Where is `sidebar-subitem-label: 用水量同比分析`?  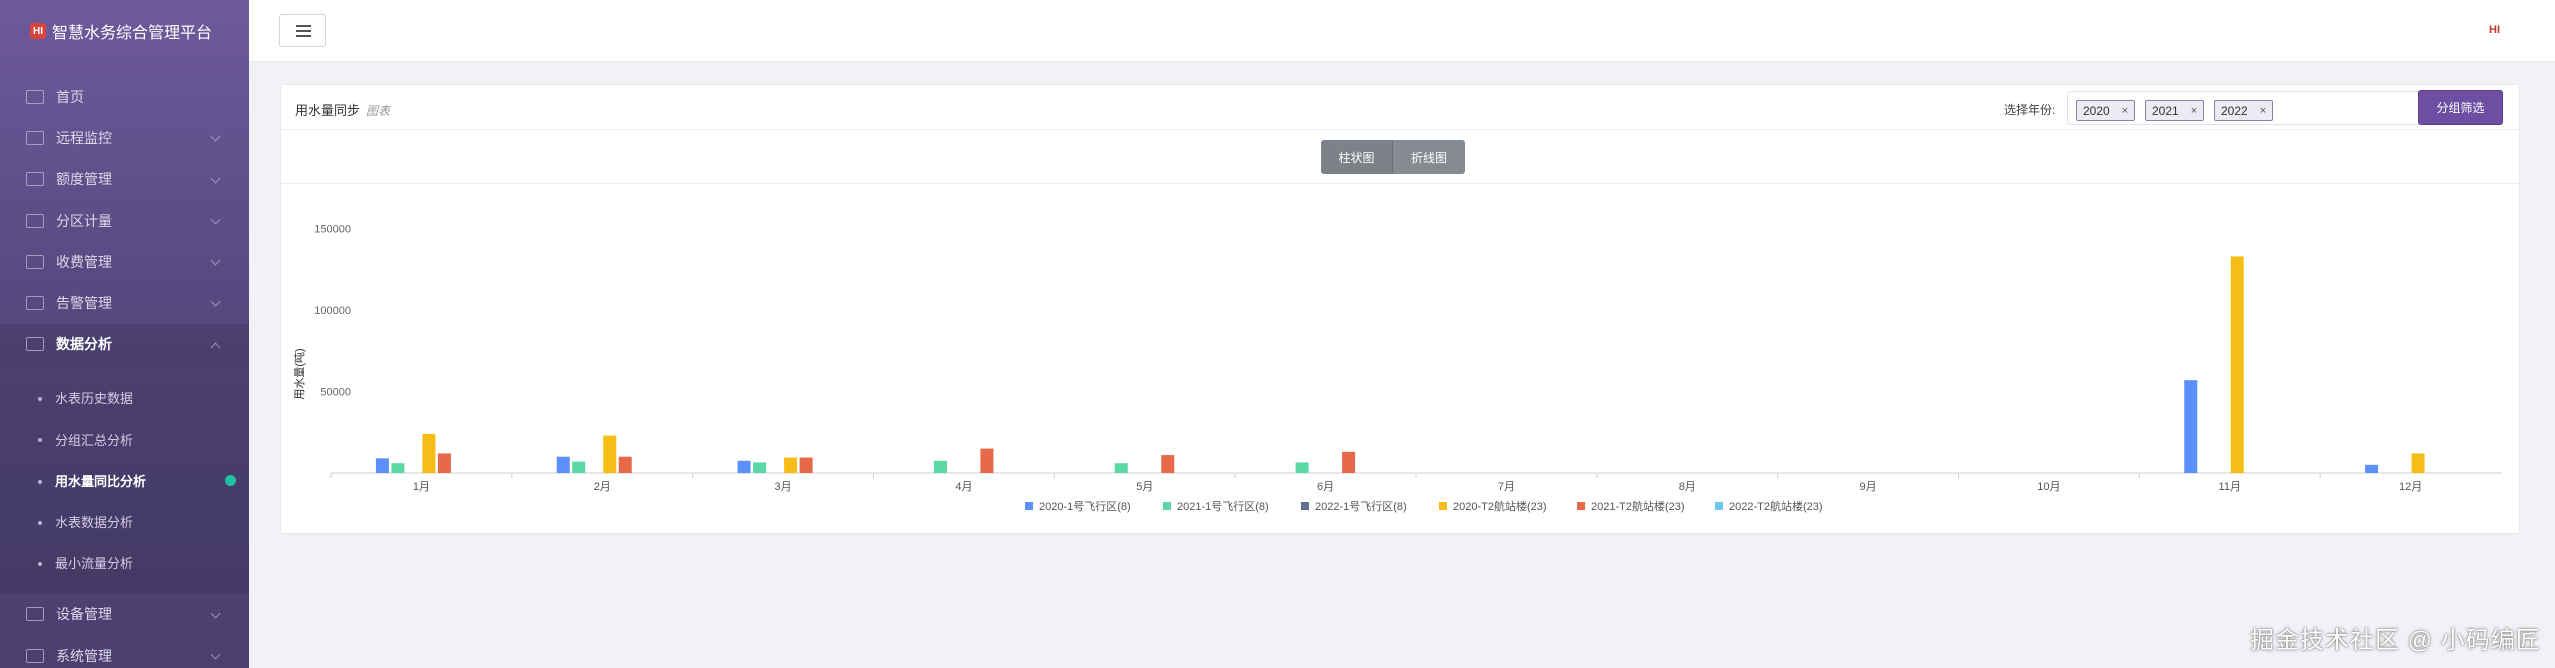
sidebar-subitem-label: 用水量同比分析 is located at coordinates (101, 481).